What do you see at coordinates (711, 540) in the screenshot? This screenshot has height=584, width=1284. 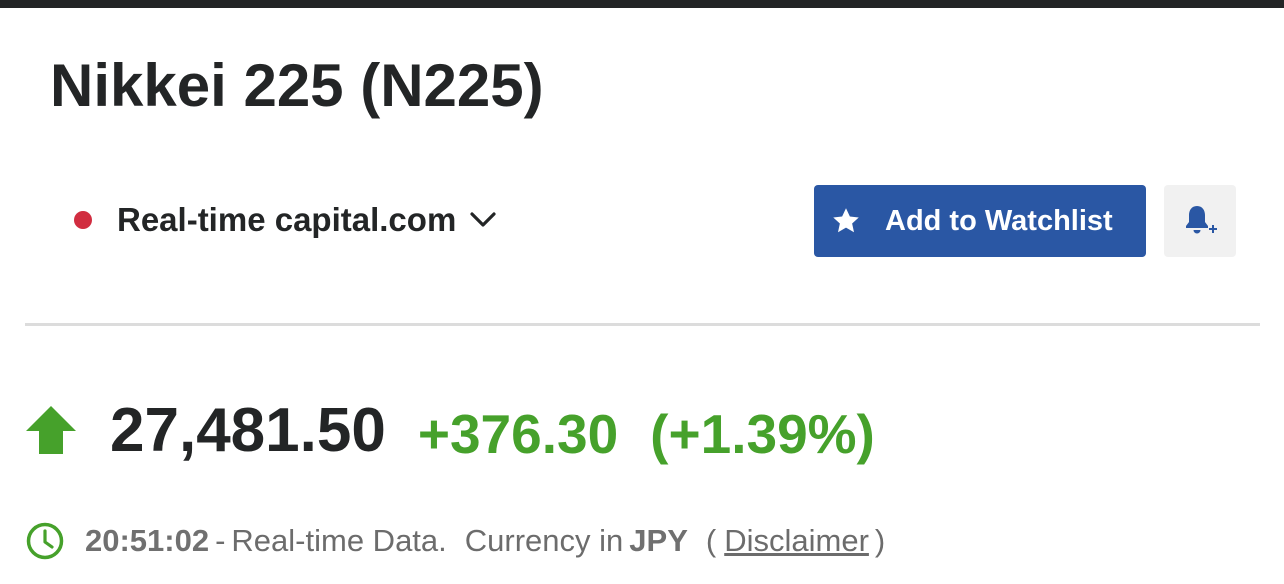 I see `open-paren: (` at bounding box center [711, 540].